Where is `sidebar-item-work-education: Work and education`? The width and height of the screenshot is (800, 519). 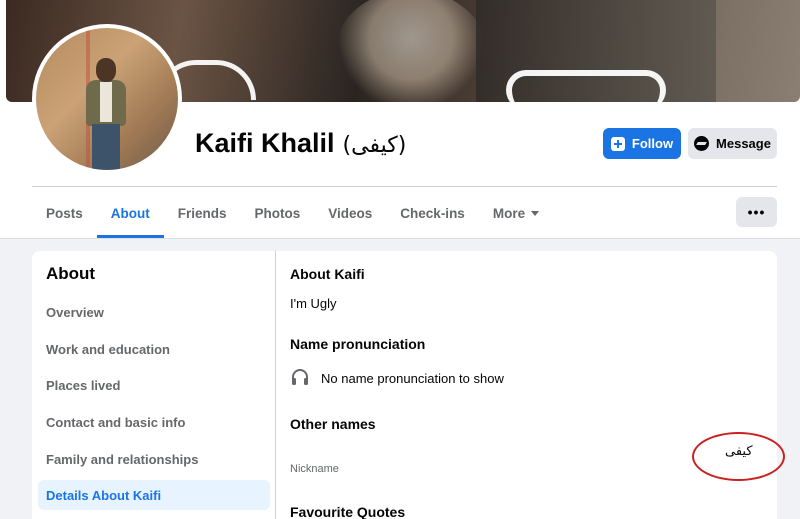 sidebar-item-work-education: Work and education is located at coordinates (154, 349).